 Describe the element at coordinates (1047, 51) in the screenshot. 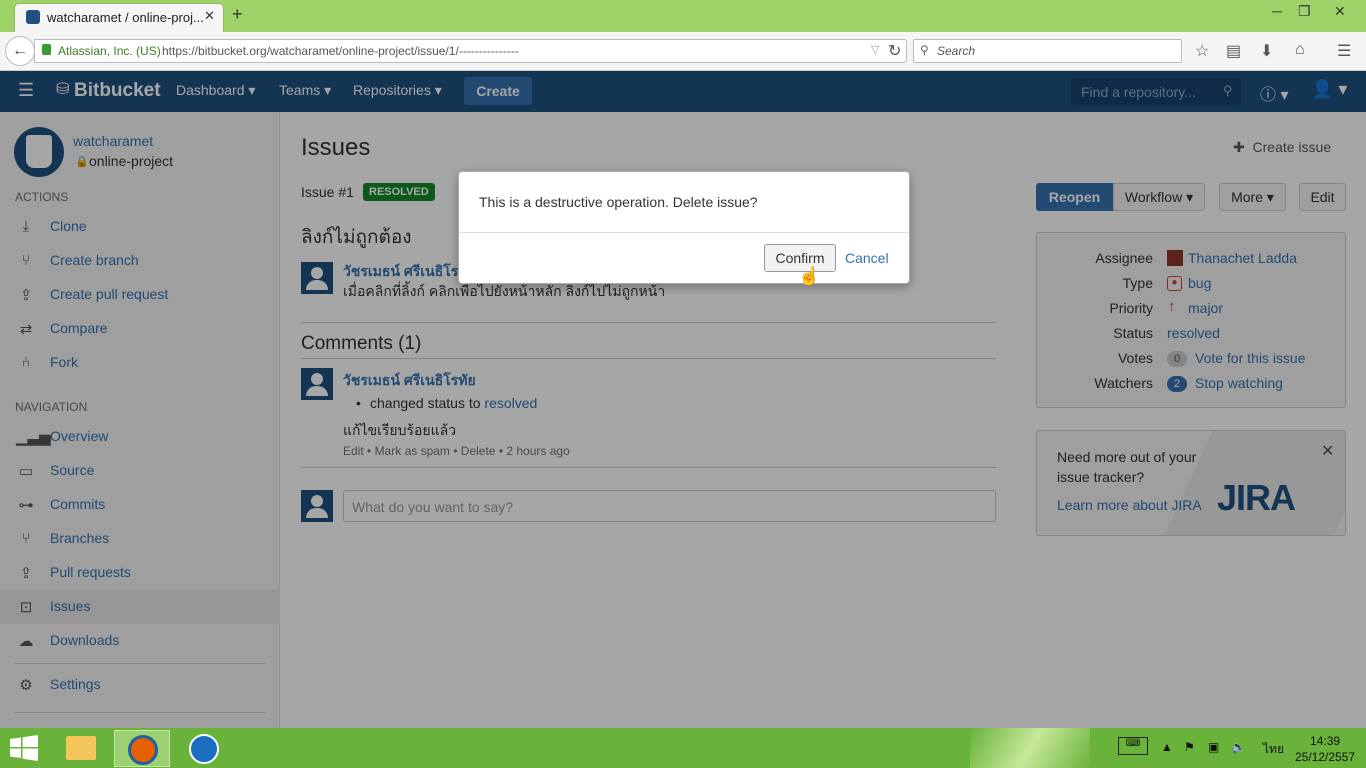

I see `browser-search-input: ⚲ Search` at that location.